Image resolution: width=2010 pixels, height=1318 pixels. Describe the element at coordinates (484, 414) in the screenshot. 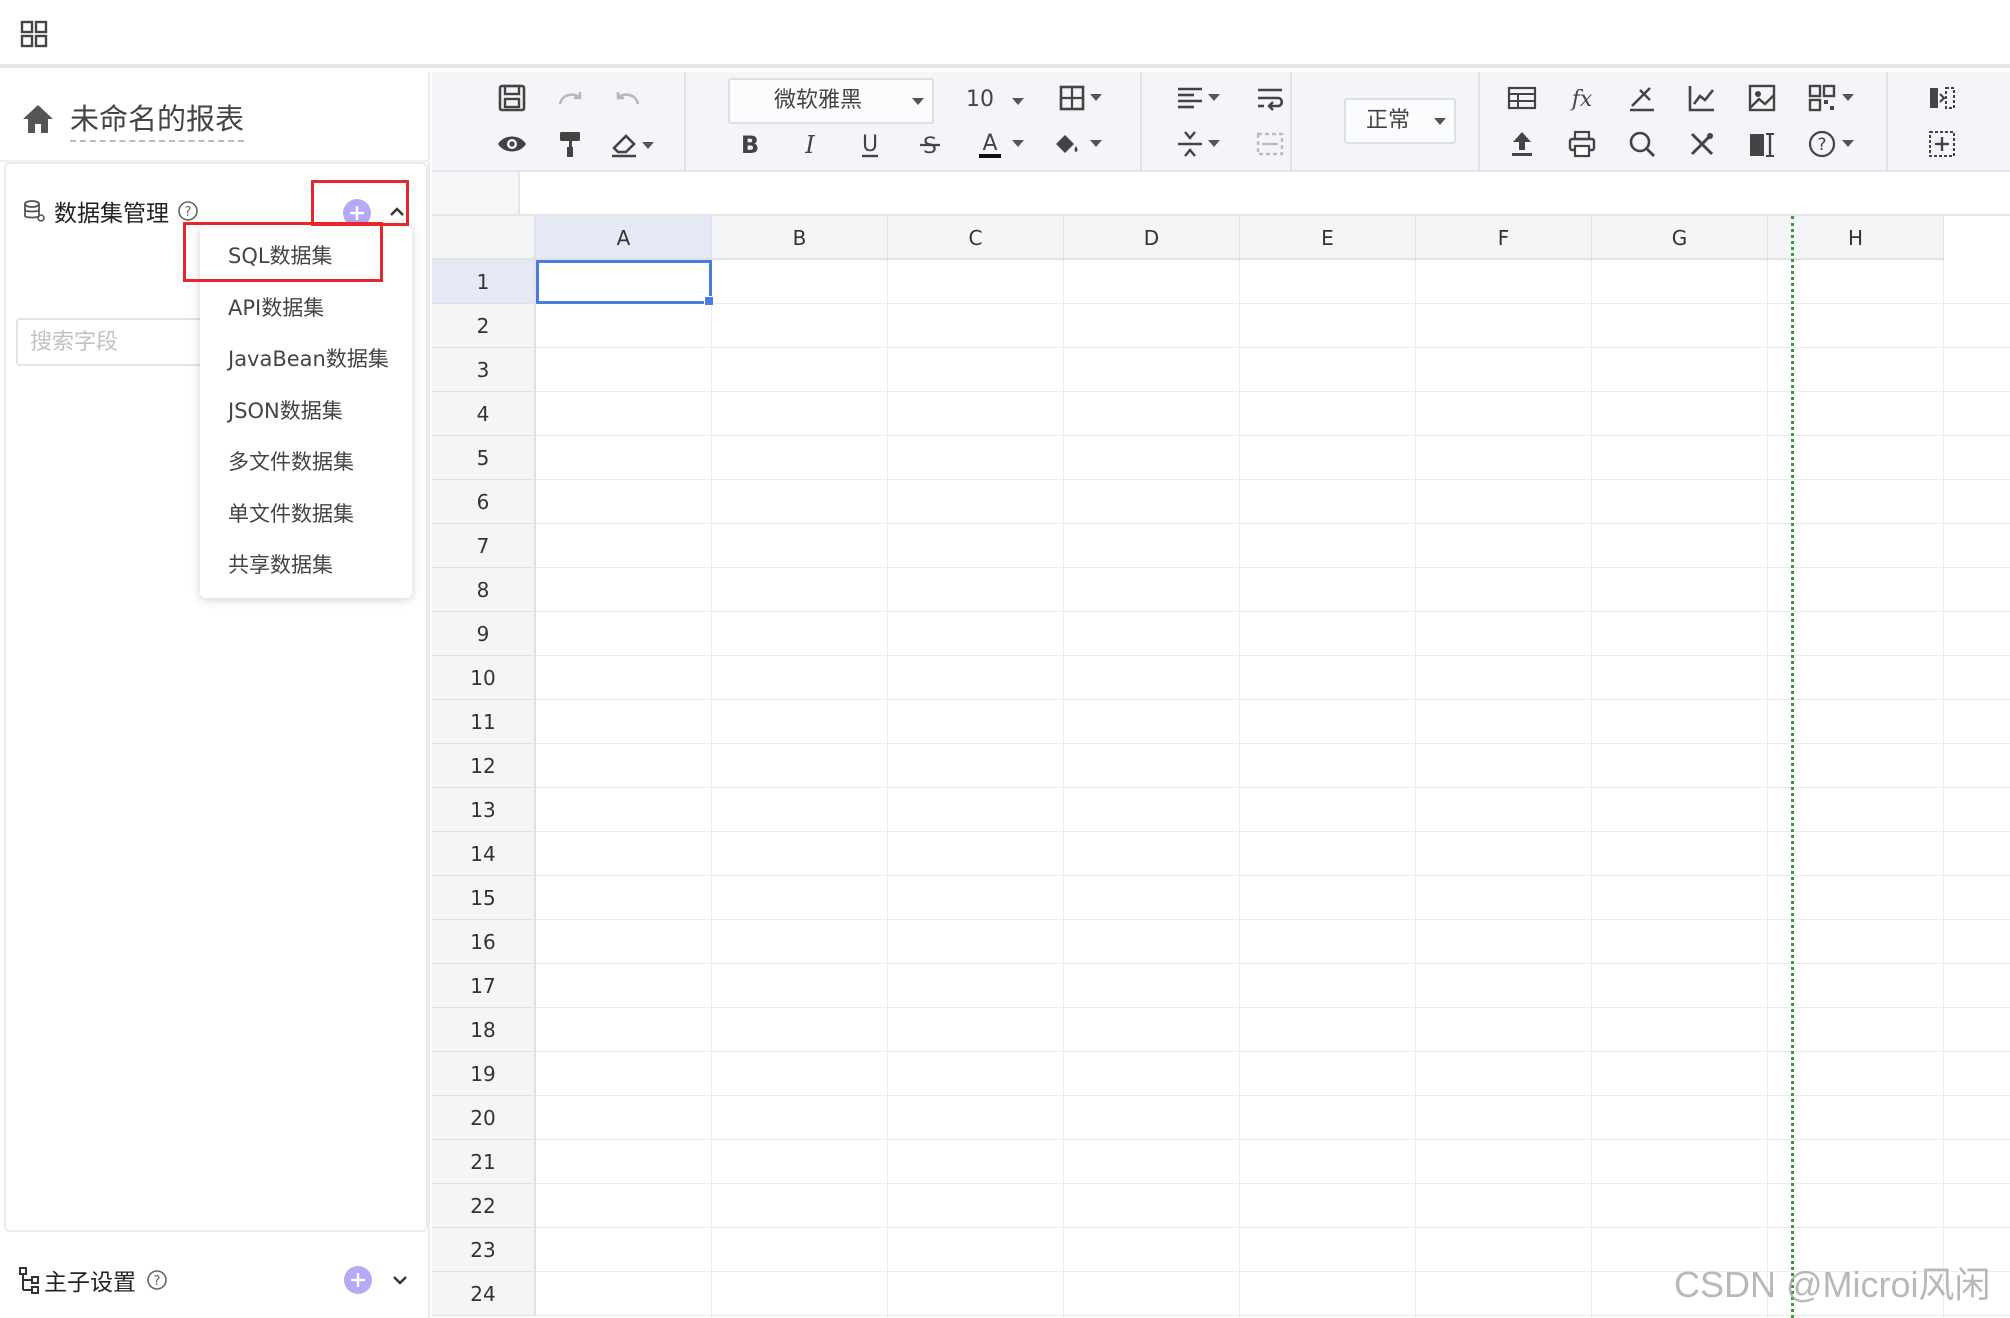

I see `row-header: 4` at that location.